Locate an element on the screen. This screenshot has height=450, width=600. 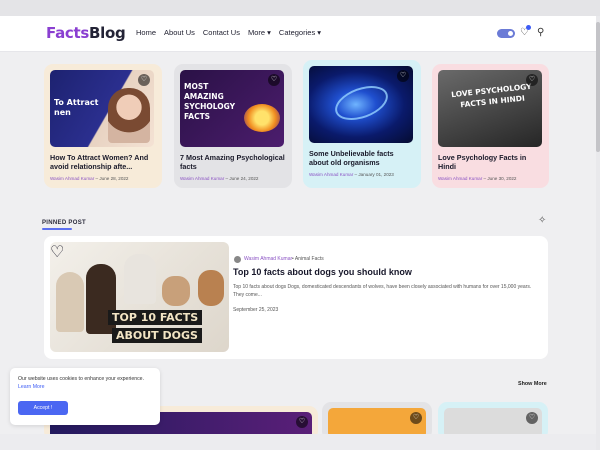
brain-graphic is located at coordinates (262, 118).